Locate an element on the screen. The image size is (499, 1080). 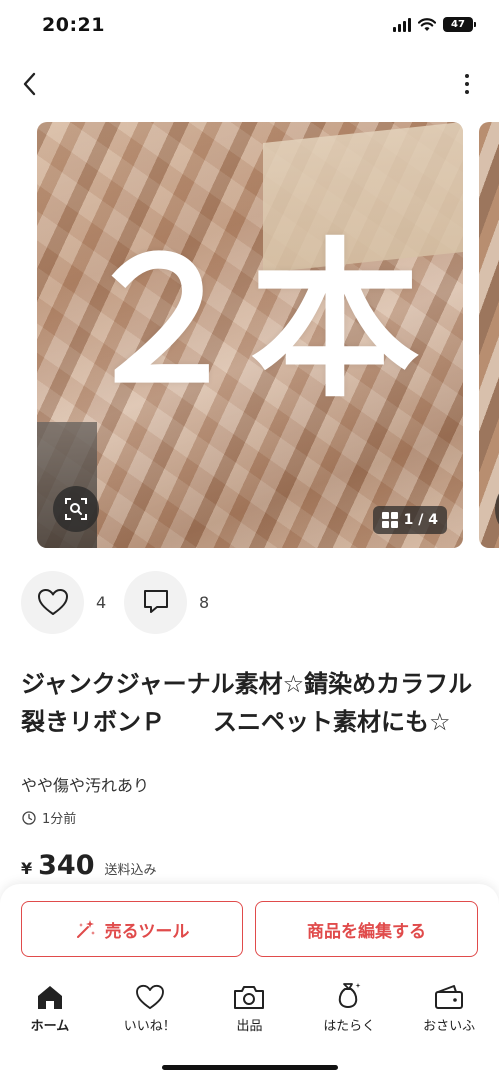
edit-item-label: 商品を編集する is located at coordinates (366, 931).